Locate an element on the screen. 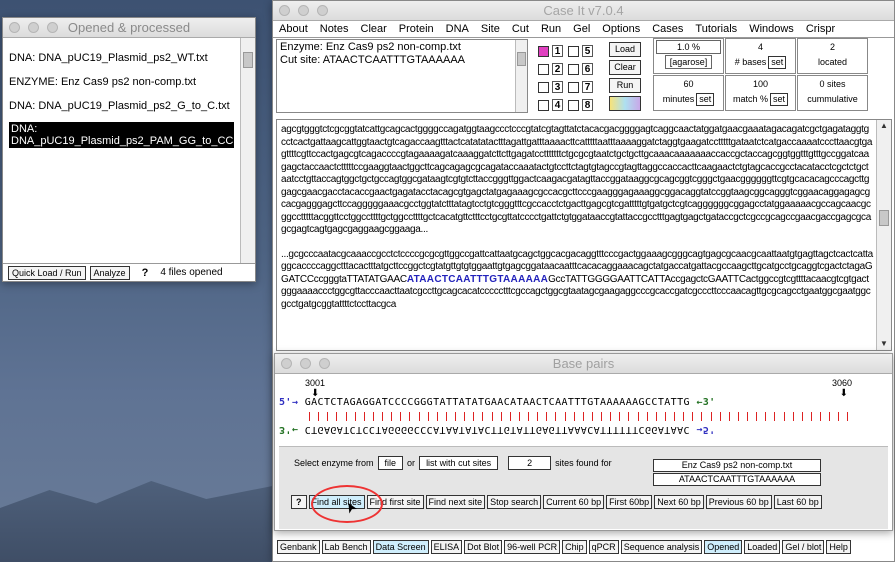 The image size is (895, 562). base-pair-ticks is located at coordinates (579, 417).